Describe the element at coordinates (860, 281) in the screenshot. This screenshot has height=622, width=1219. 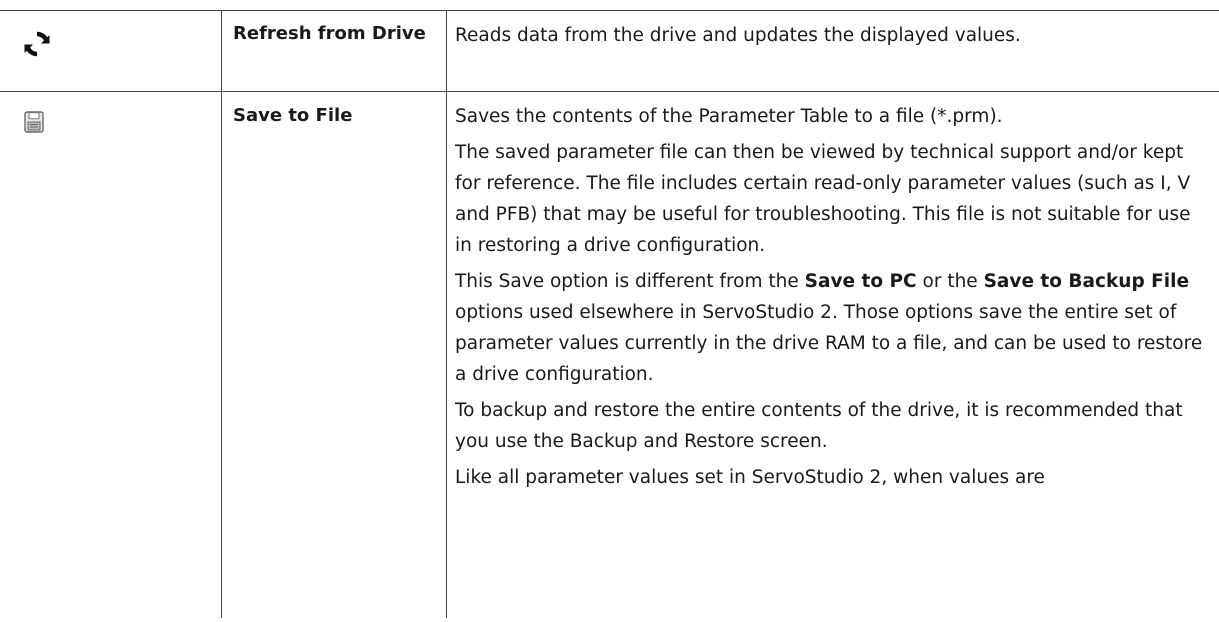
I see `bold-term: Save to PC` at that location.